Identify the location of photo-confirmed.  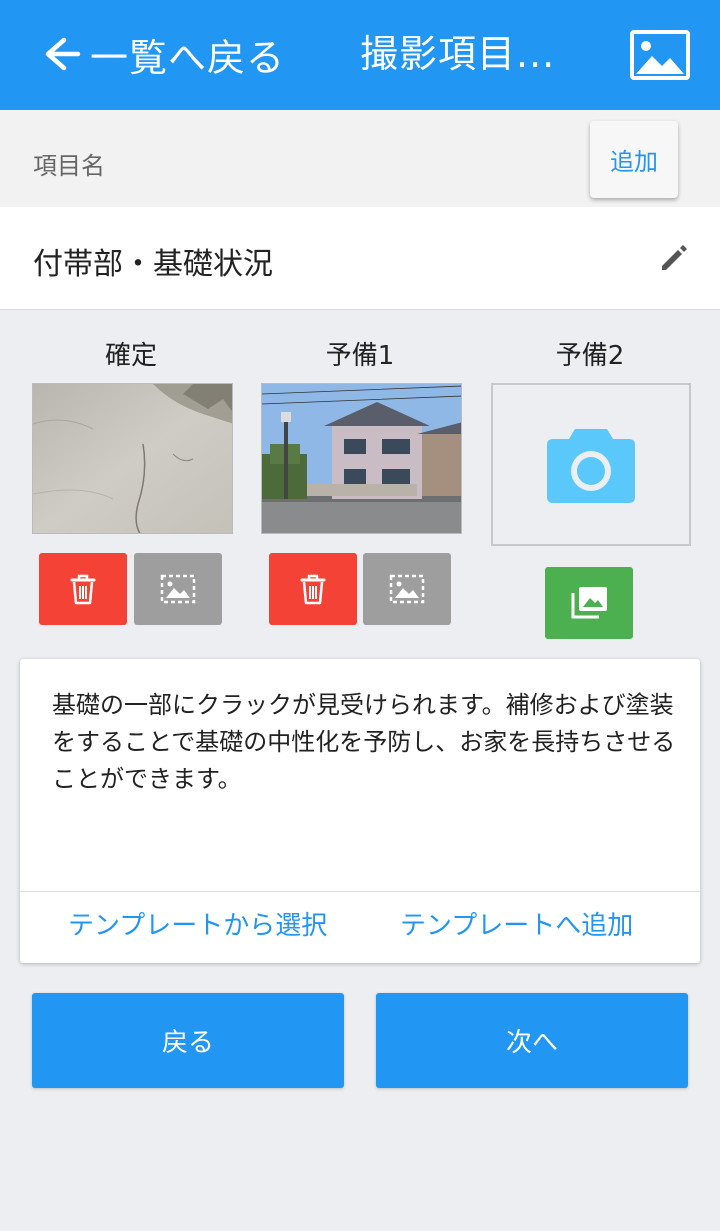
(132, 458).